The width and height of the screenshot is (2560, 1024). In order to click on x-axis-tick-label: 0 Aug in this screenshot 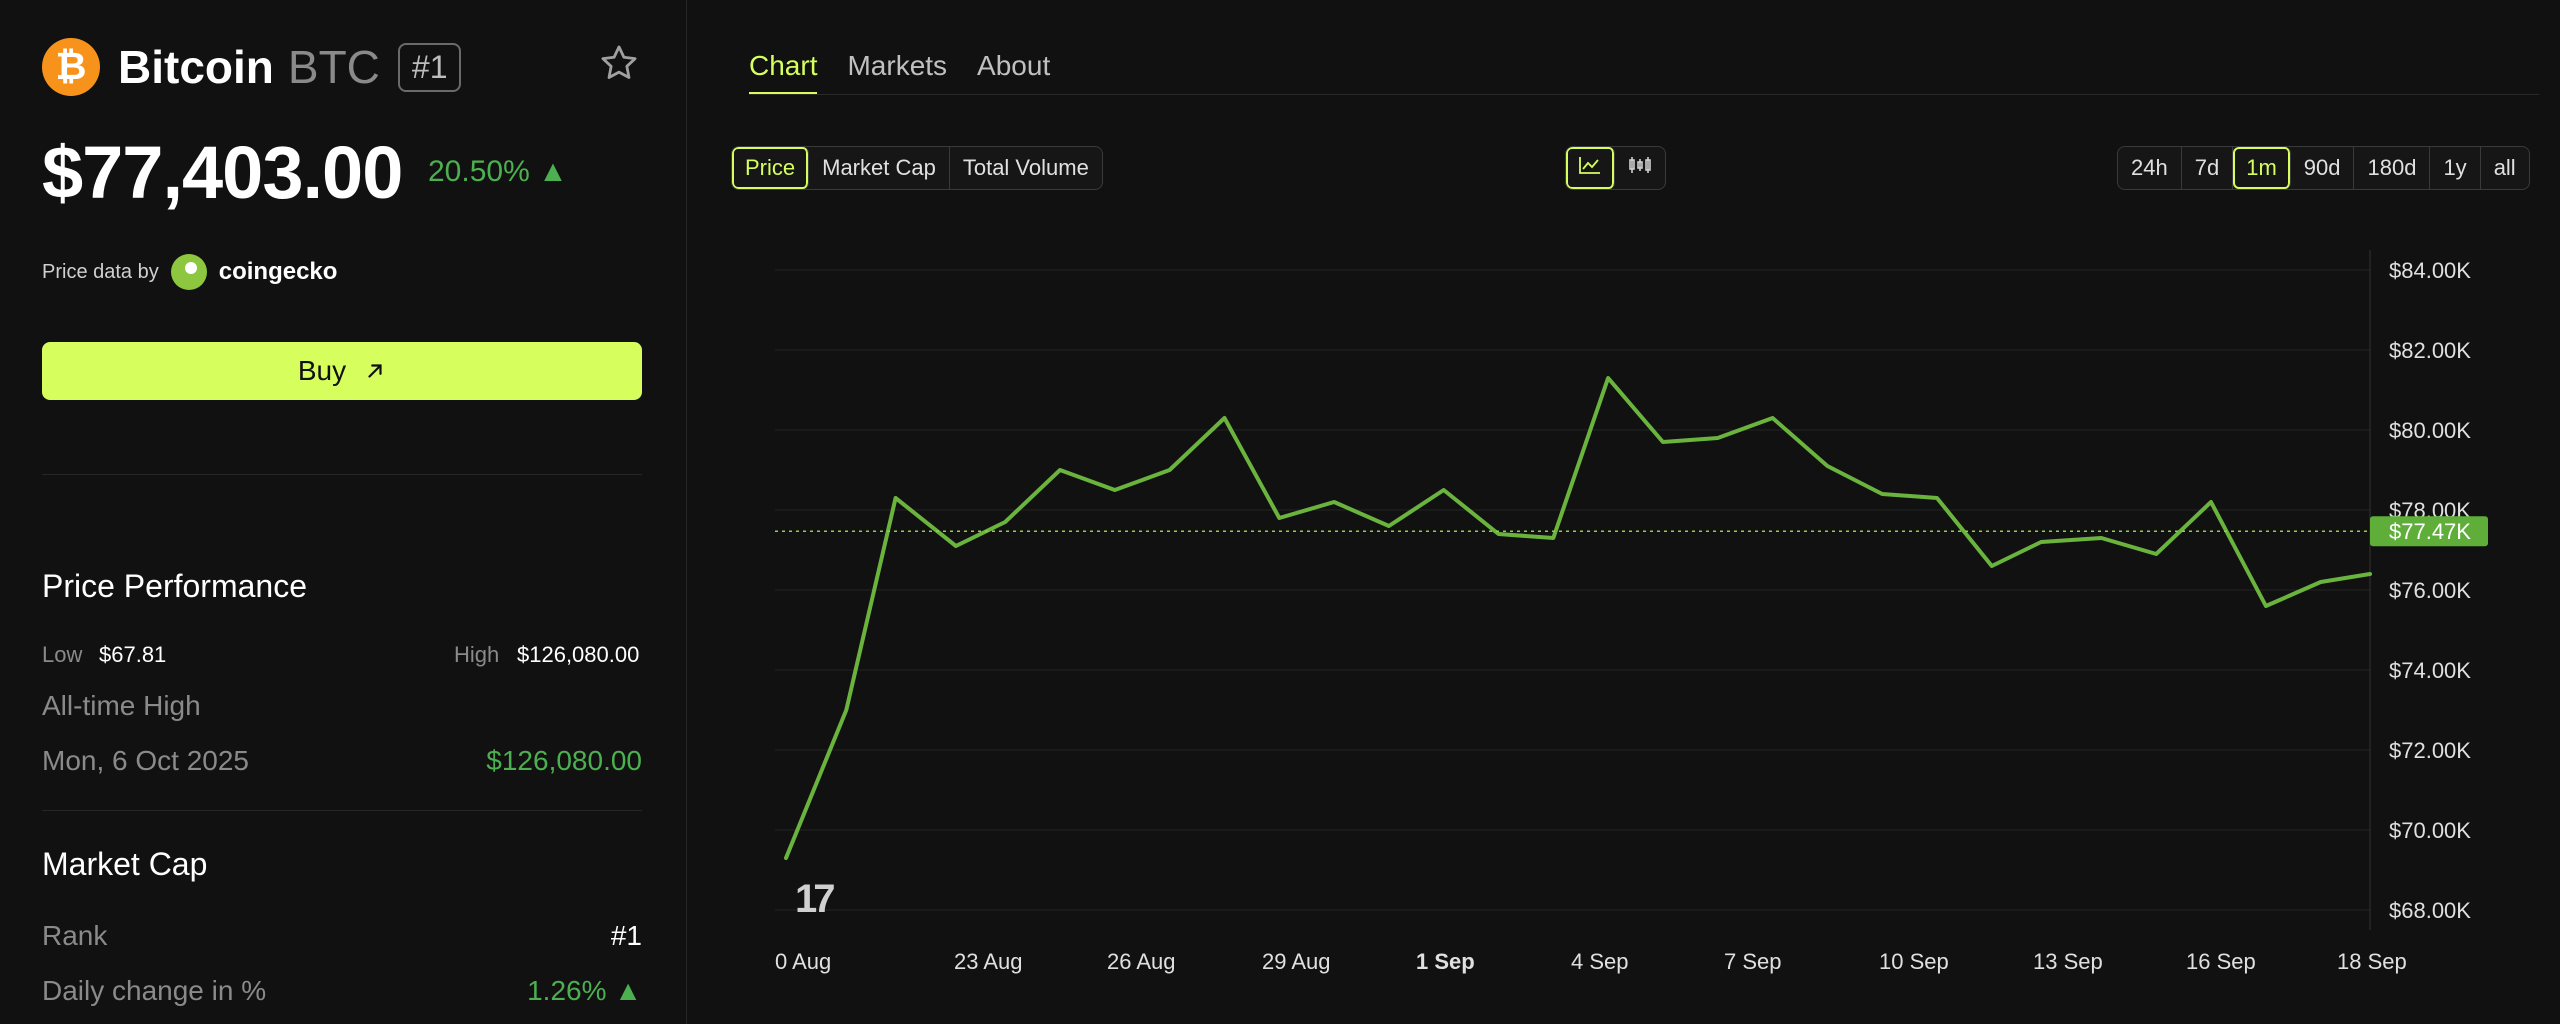, I will do `click(803, 961)`.